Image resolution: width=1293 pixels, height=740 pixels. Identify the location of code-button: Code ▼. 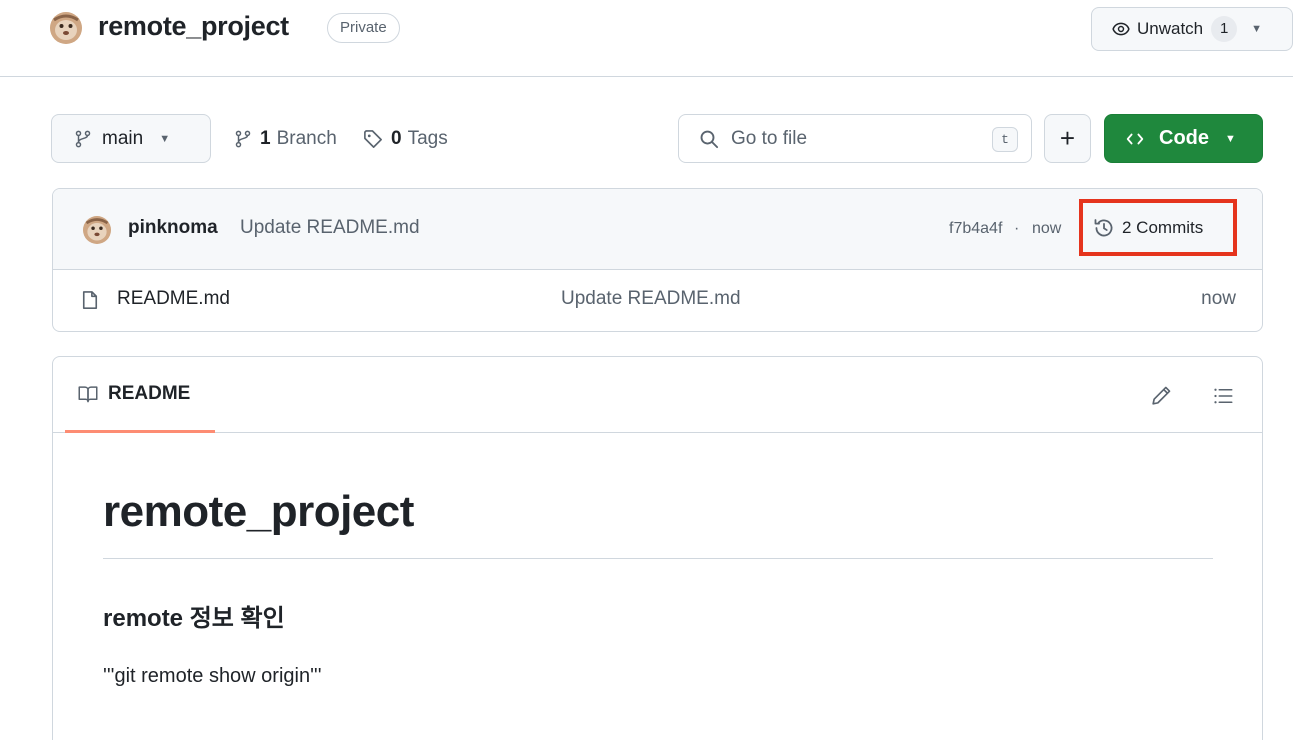
(1183, 138).